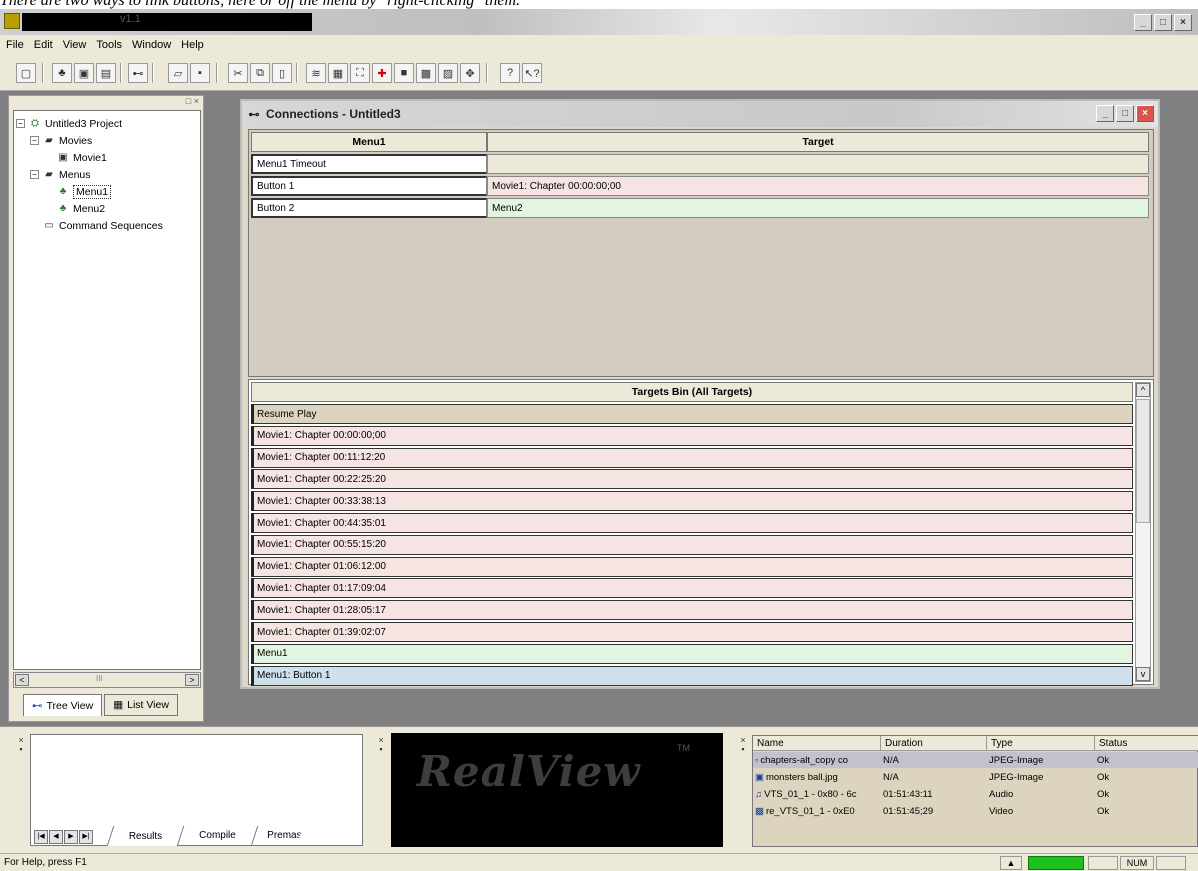 Image resolution: width=1198 pixels, height=871 pixels. What do you see at coordinates (360, 73) in the screenshot?
I see `zoom-icon: ⛶` at bounding box center [360, 73].